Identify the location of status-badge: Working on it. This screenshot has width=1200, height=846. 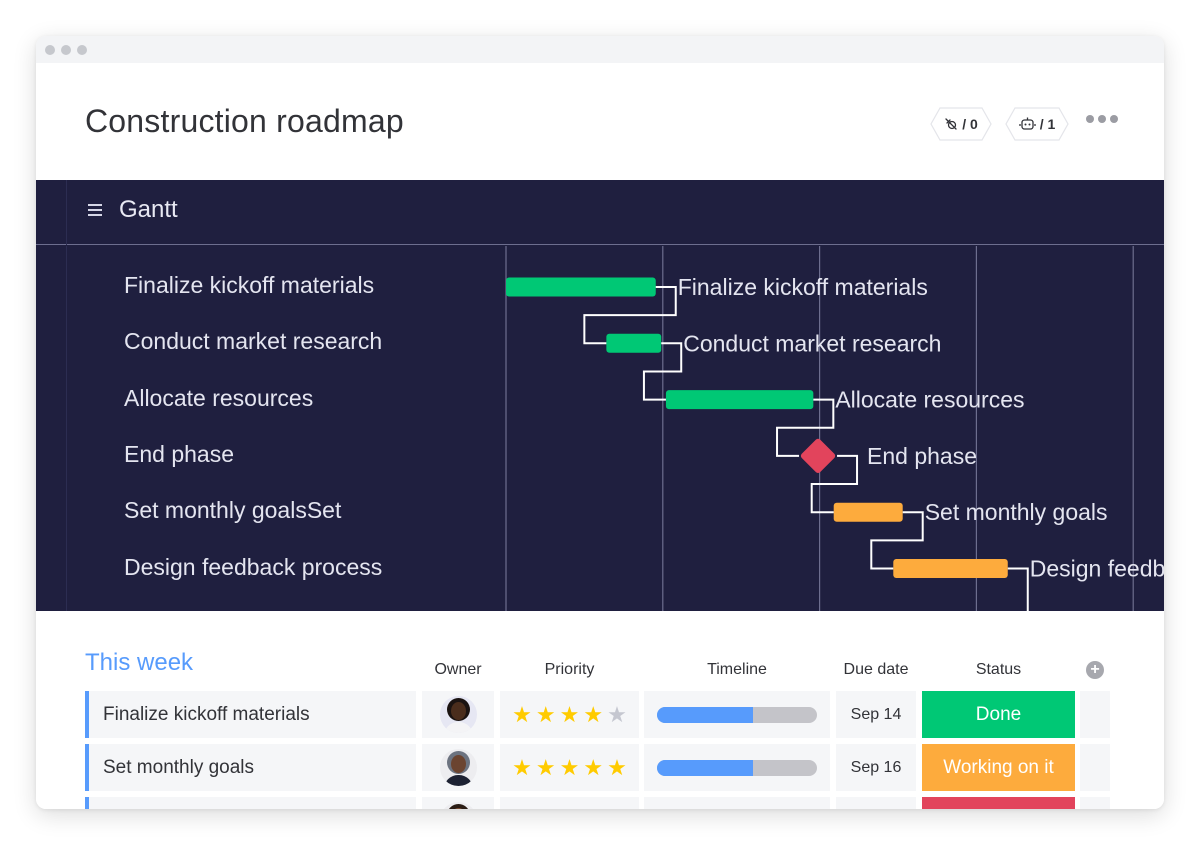
(998, 767).